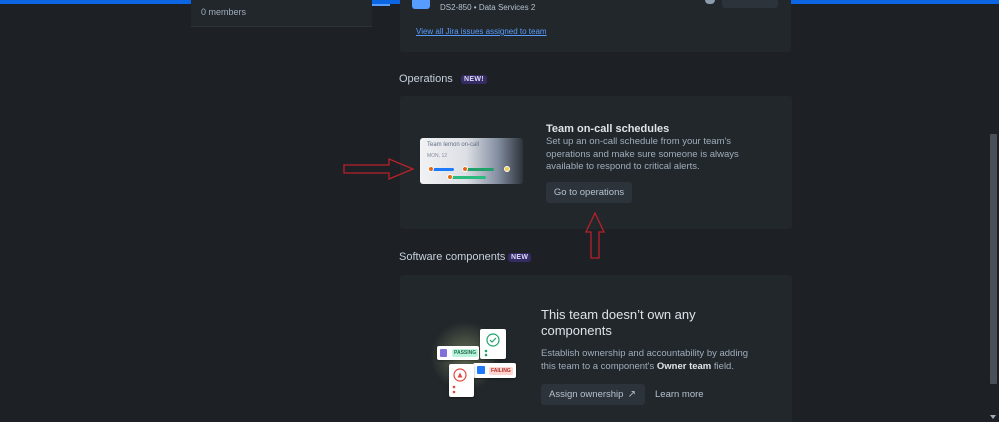 The width and height of the screenshot is (999, 422). What do you see at coordinates (437, 156) in the screenshot?
I see `illustration-date: MON, 12` at bounding box center [437, 156].